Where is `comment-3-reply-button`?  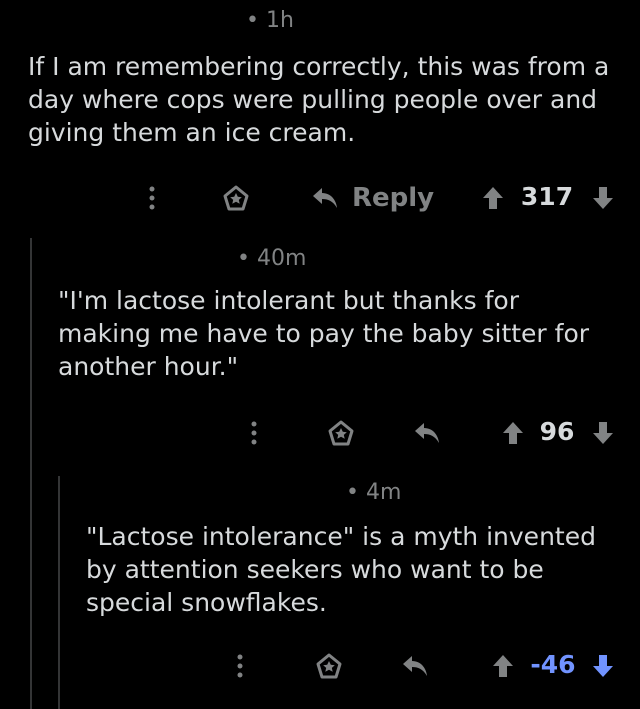 comment-3-reply-button is located at coordinates (415, 666).